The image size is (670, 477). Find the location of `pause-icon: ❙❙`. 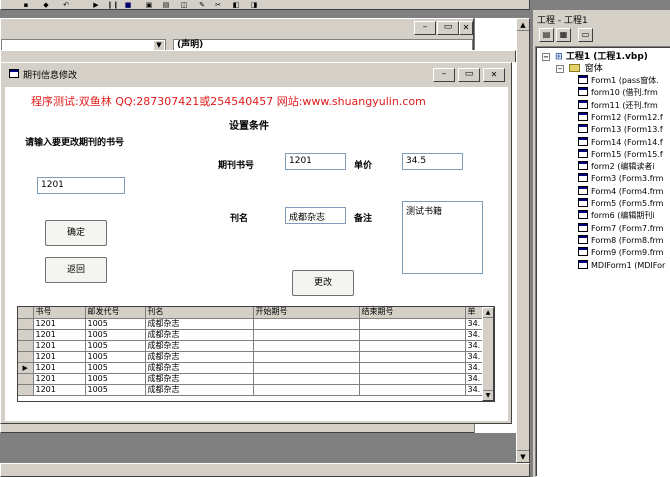

pause-icon: ❙❙ is located at coordinates (113, 5).